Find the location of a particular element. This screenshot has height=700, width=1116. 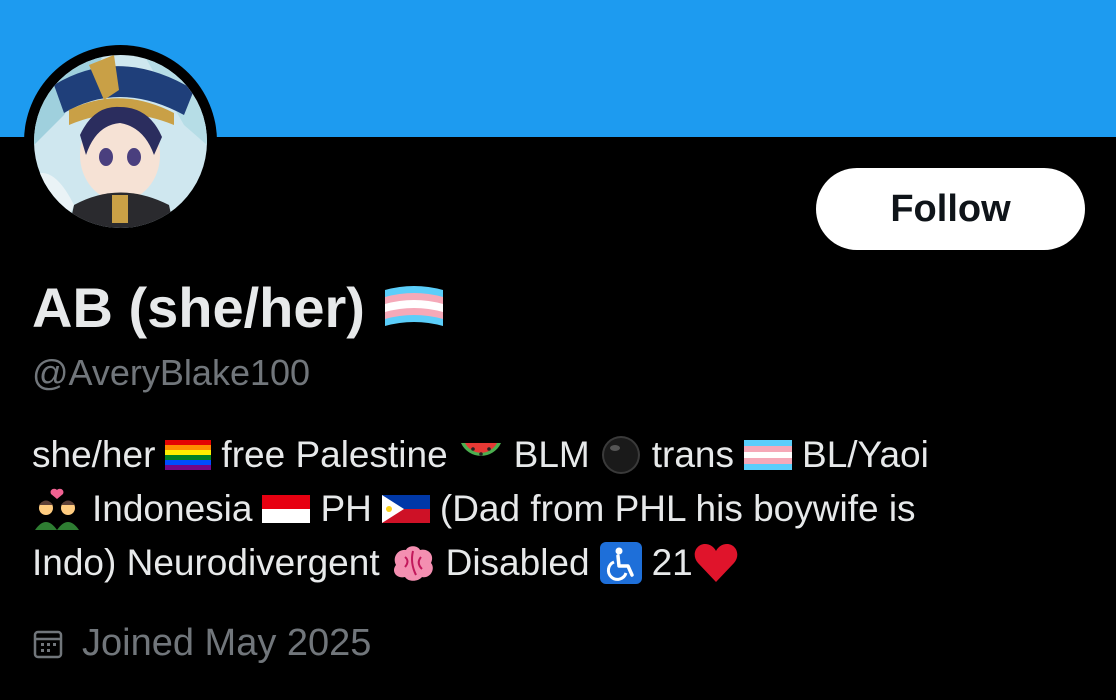

watermelon-icon is located at coordinates (480, 449).